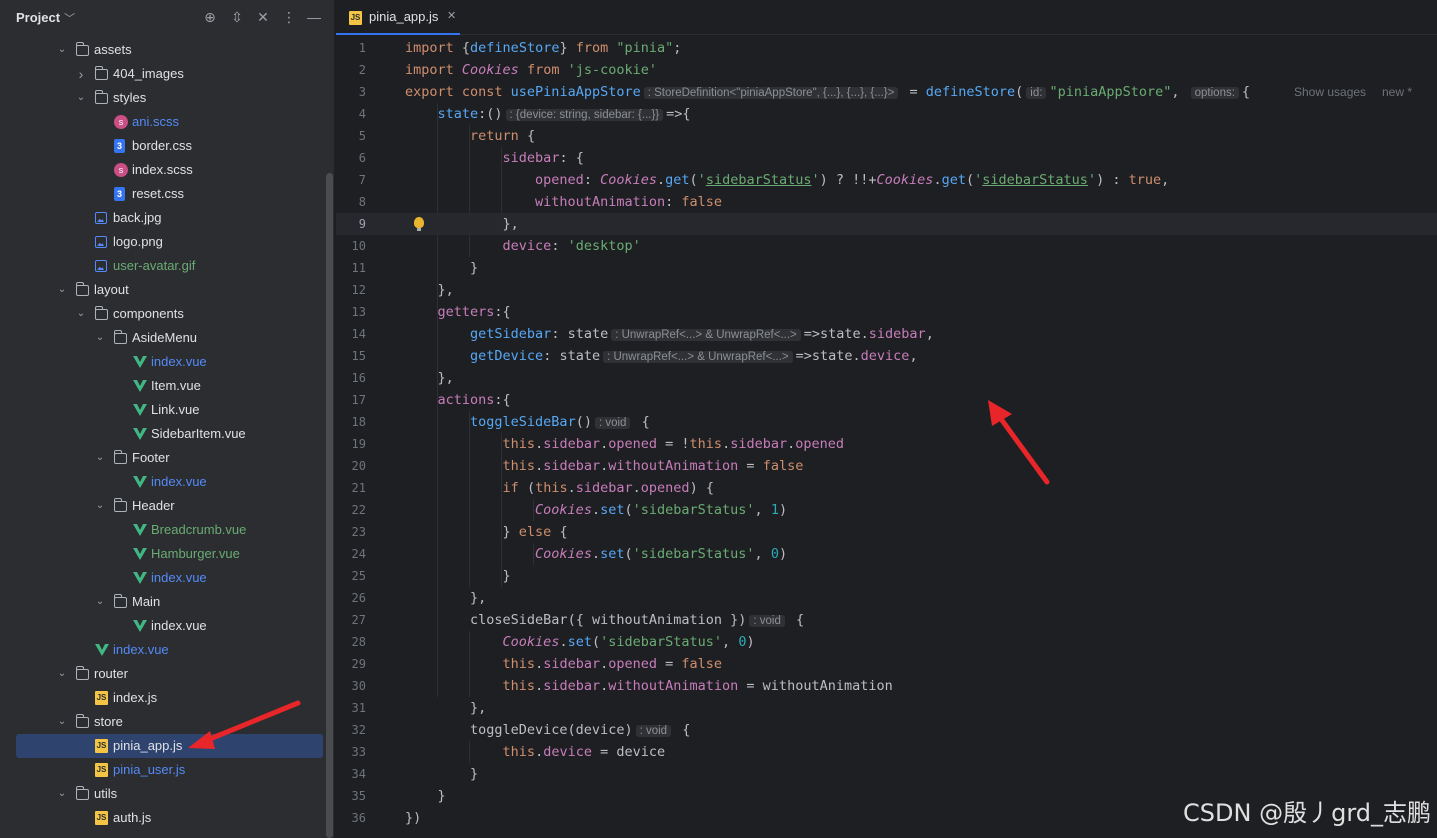  I want to click on tree-file: s ani.scss, so click(161, 122).